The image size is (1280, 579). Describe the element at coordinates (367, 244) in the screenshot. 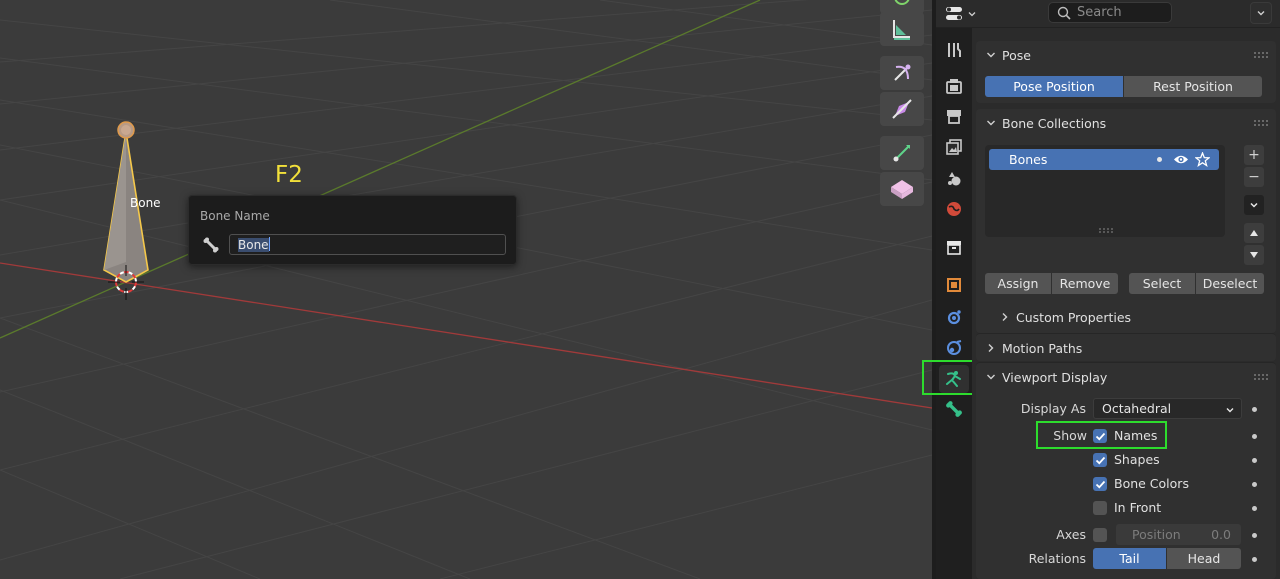

I see `bone-name-input: Bone` at that location.